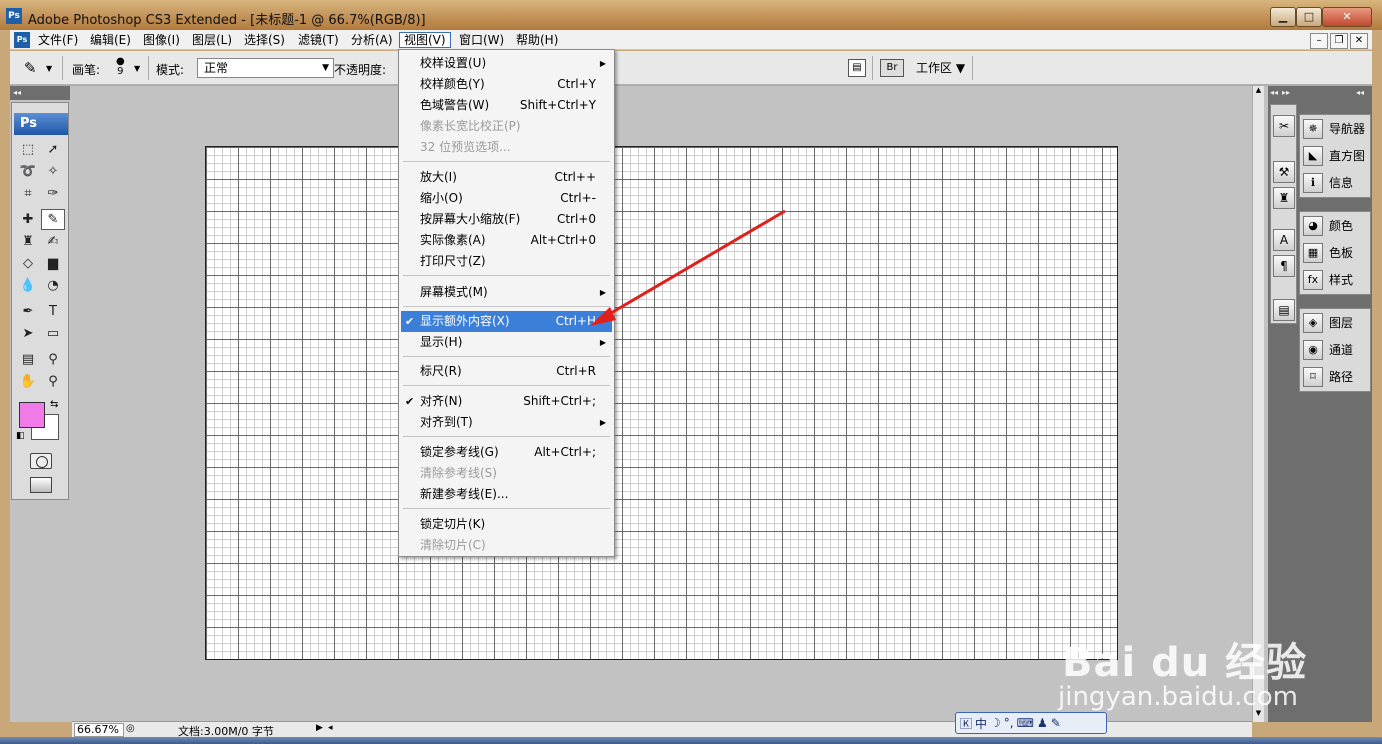  I want to click on brush-tool-selected-icon: ✎, so click(53, 219).